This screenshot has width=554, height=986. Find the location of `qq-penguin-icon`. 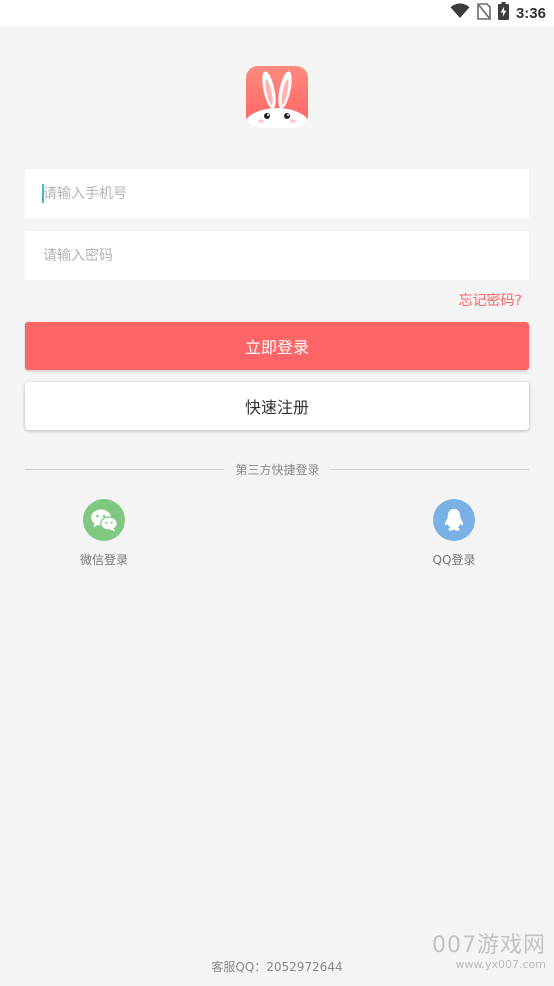

qq-penguin-icon is located at coordinates (454, 520).